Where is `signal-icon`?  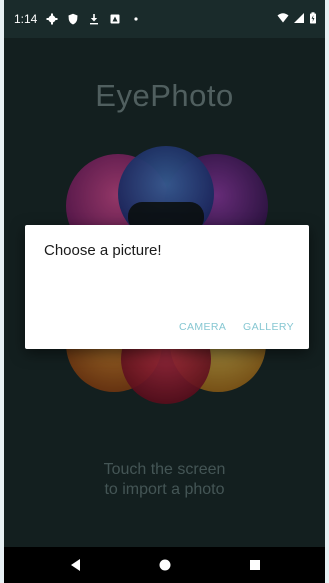 signal-icon is located at coordinates (299, 18).